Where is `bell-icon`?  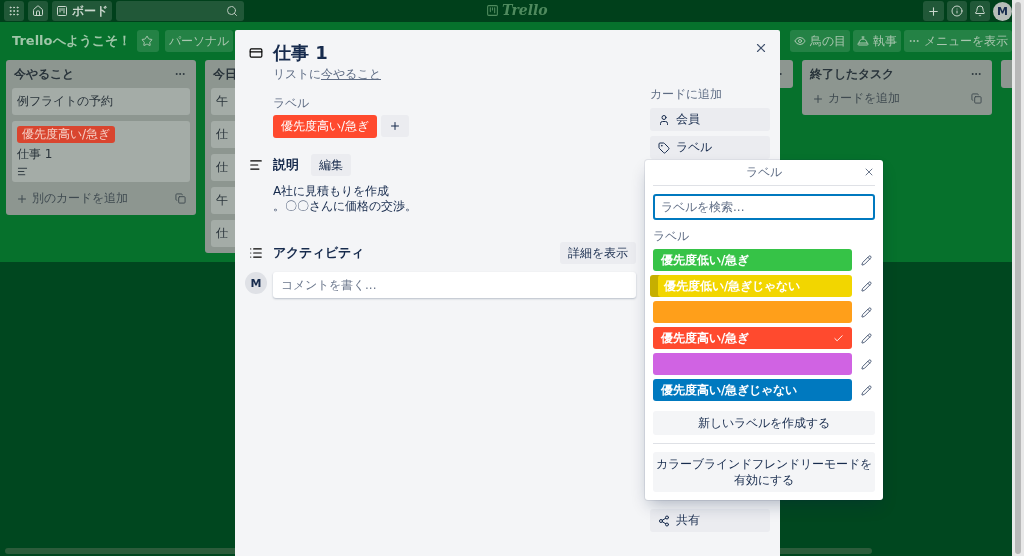
bell-icon is located at coordinates (980, 11).